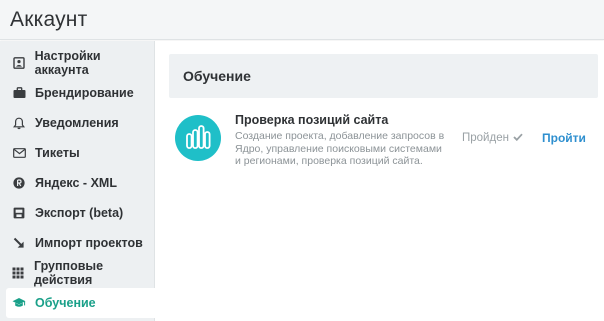  Describe the element at coordinates (65, 303) in the screenshot. I see `sidebar-item-label: Обучение` at that location.